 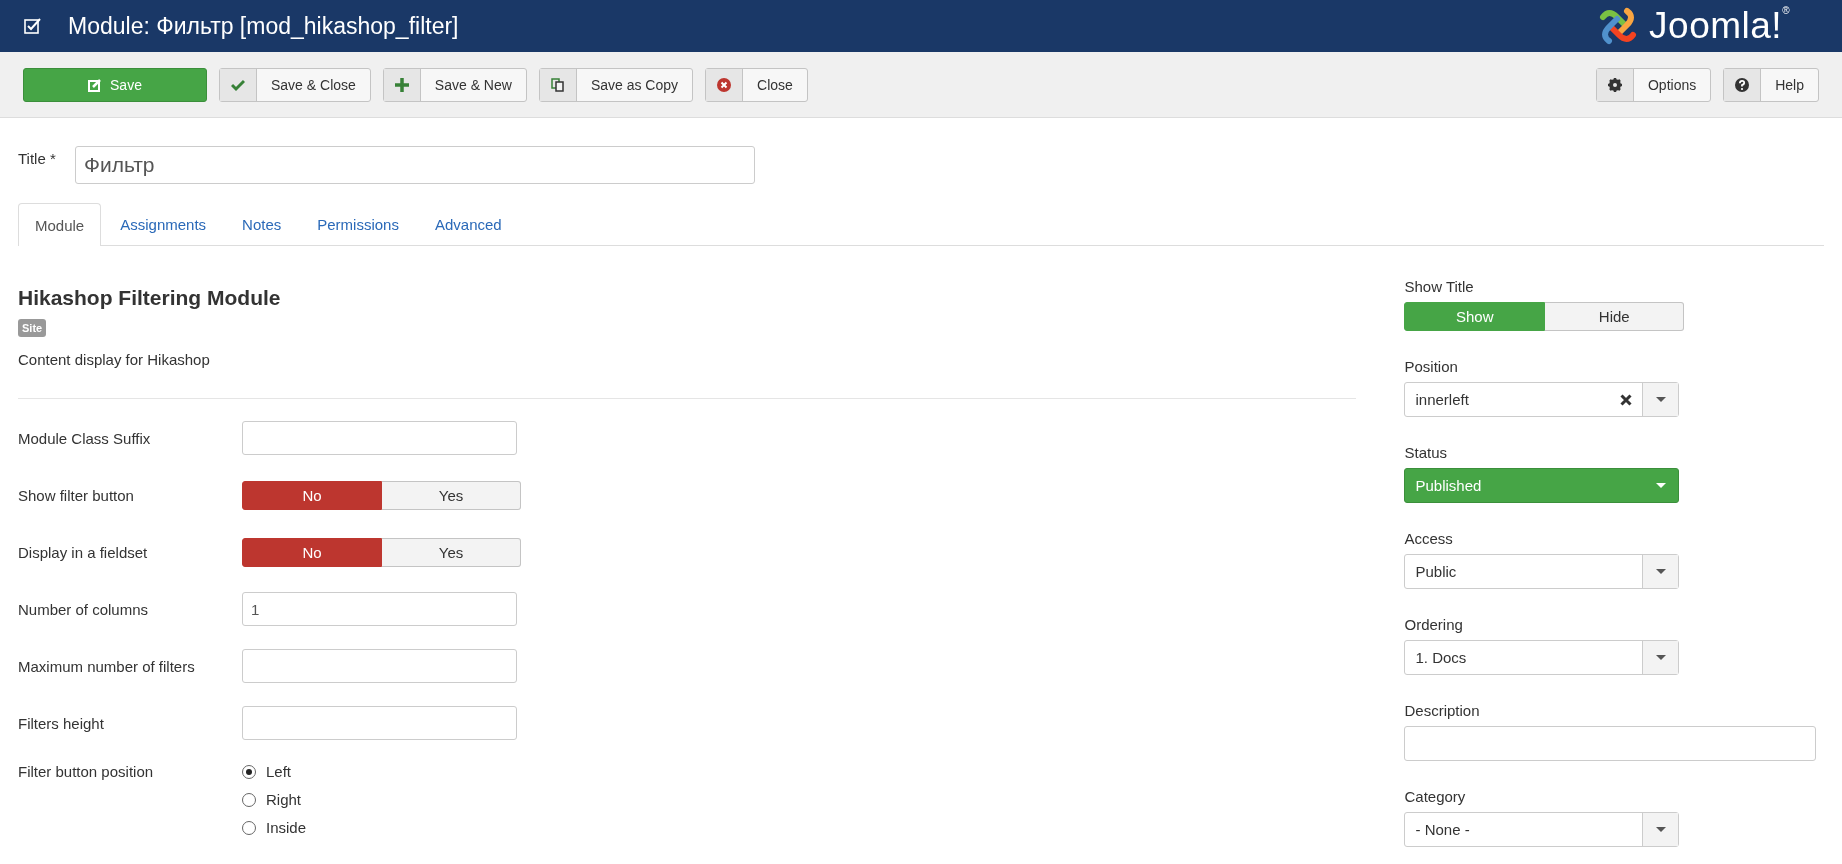 I want to click on select-field: 1. Docs, so click(x=1542, y=657).